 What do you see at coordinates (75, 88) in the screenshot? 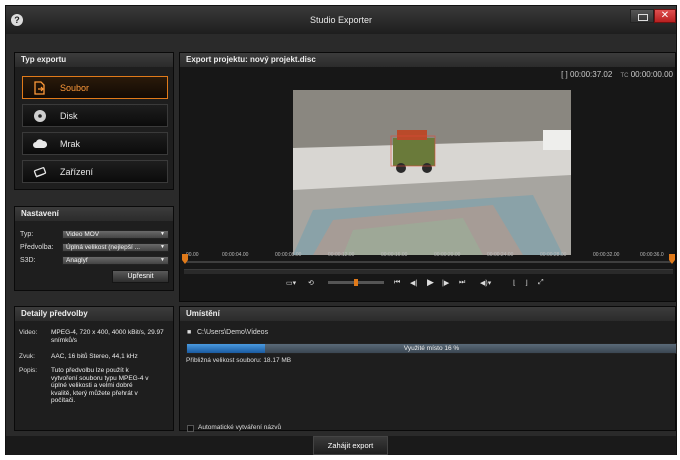
I see `export-file-label: Soubor` at bounding box center [75, 88].